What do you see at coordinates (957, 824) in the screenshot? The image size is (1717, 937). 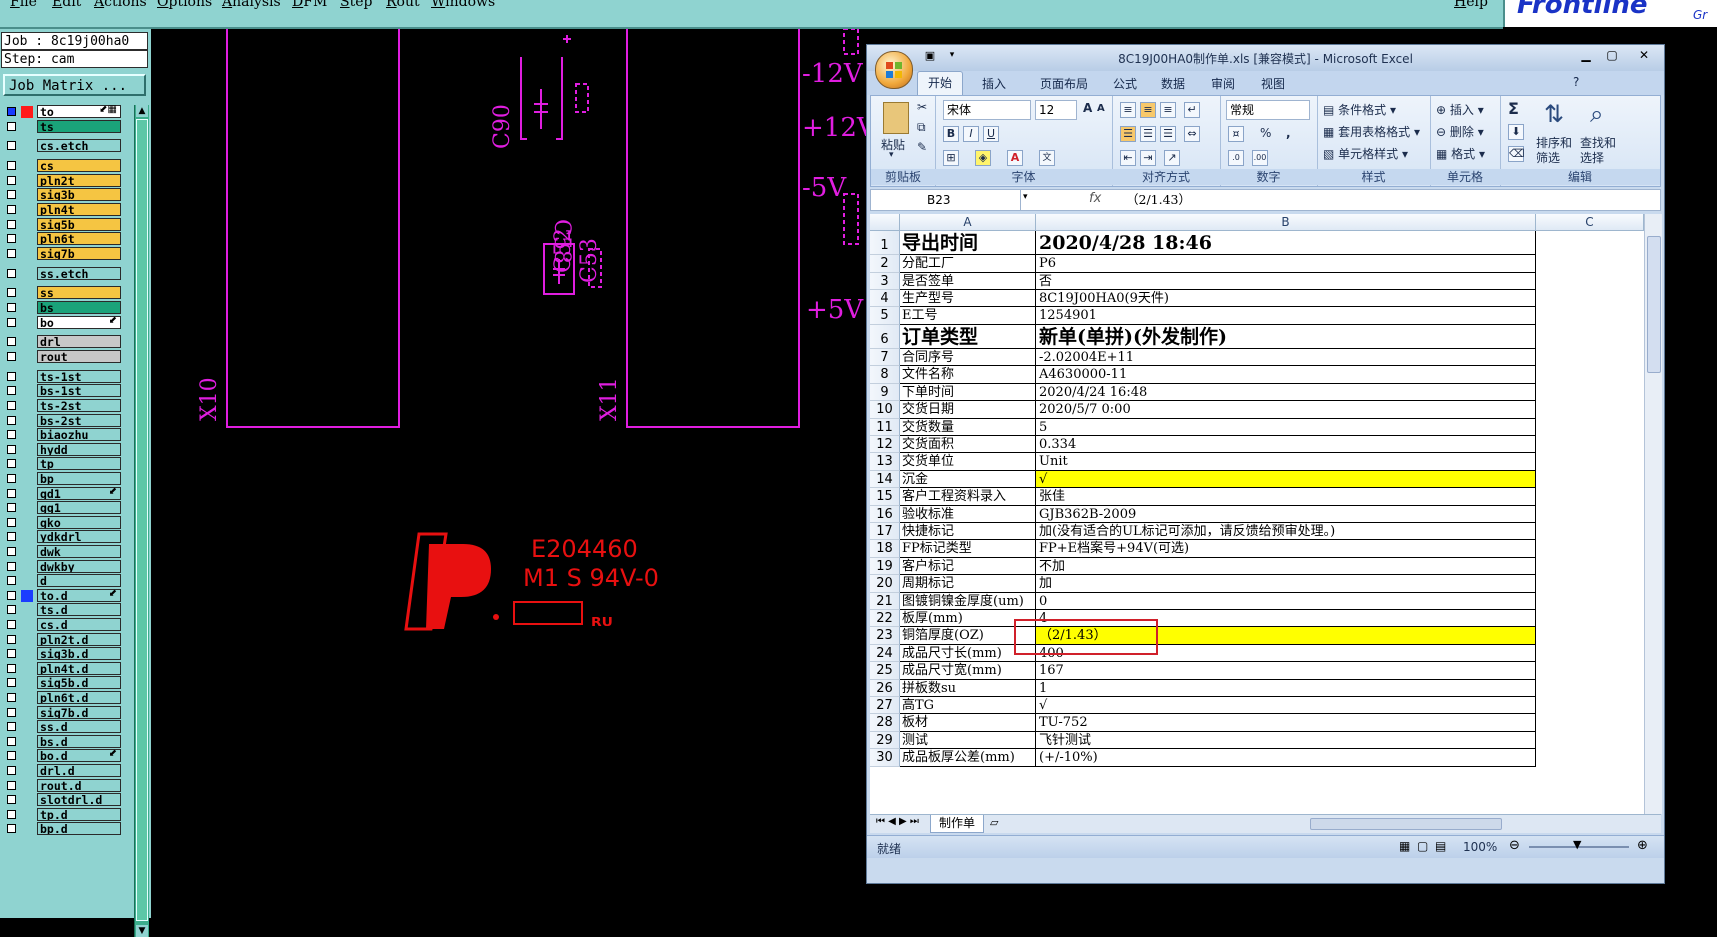 I see `sheet-tab-active: 制作单` at bounding box center [957, 824].